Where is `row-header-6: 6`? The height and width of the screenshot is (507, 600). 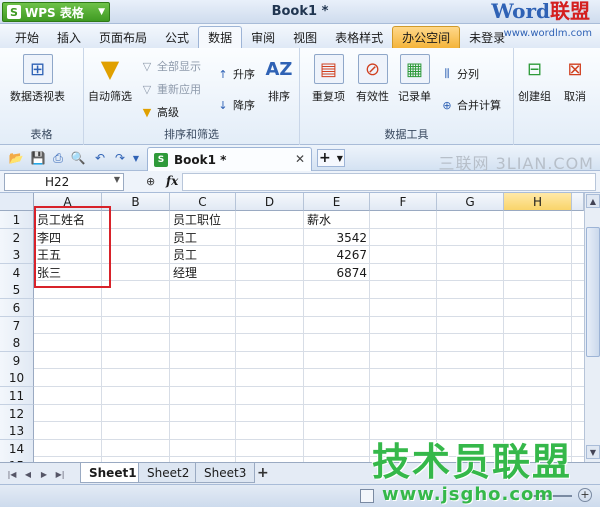 row-header-6: 6 is located at coordinates (17, 308).